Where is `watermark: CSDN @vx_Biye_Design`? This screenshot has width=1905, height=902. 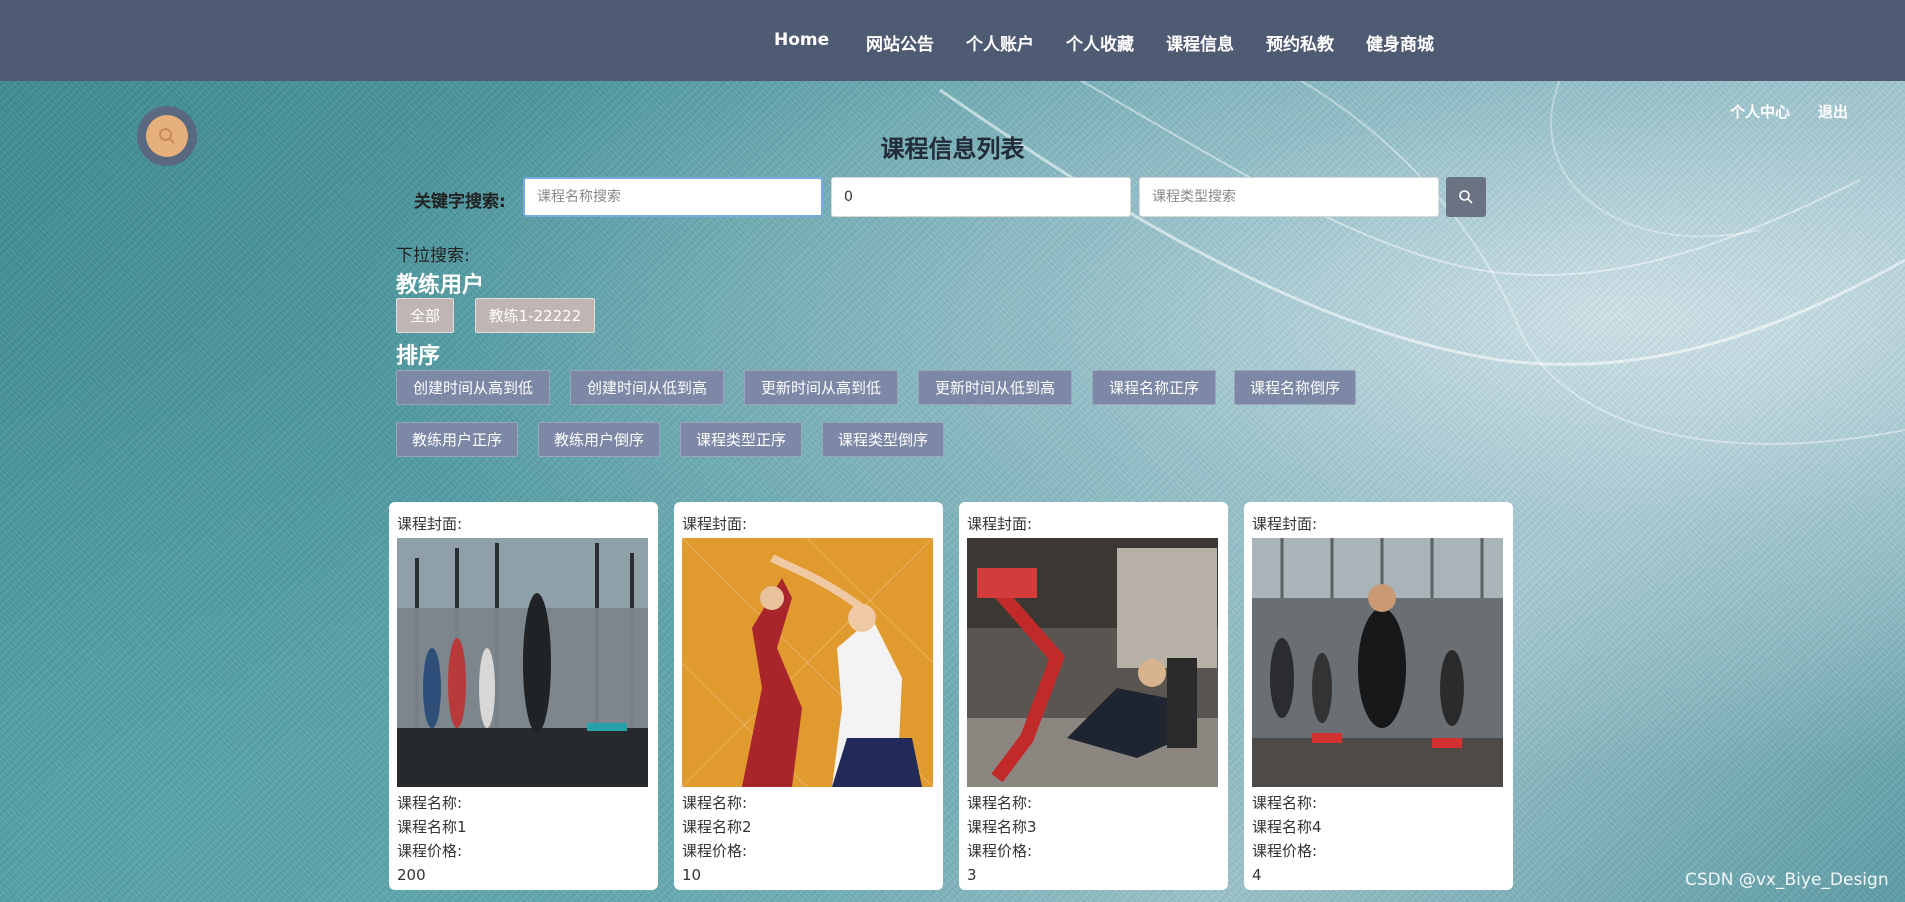 watermark: CSDN @vx_Biye_Design is located at coordinates (1787, 880).